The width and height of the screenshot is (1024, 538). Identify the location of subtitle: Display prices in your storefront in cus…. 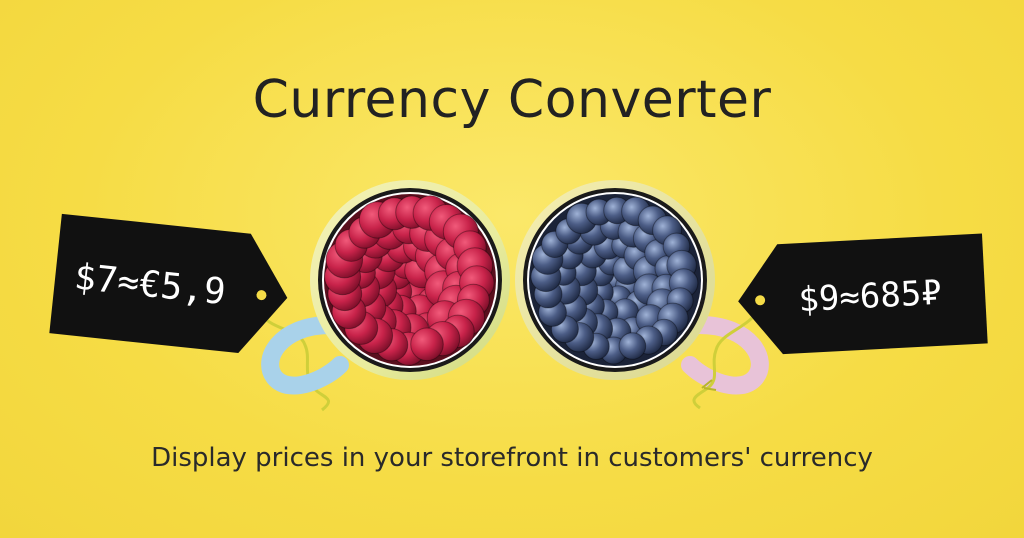
(512, 458).